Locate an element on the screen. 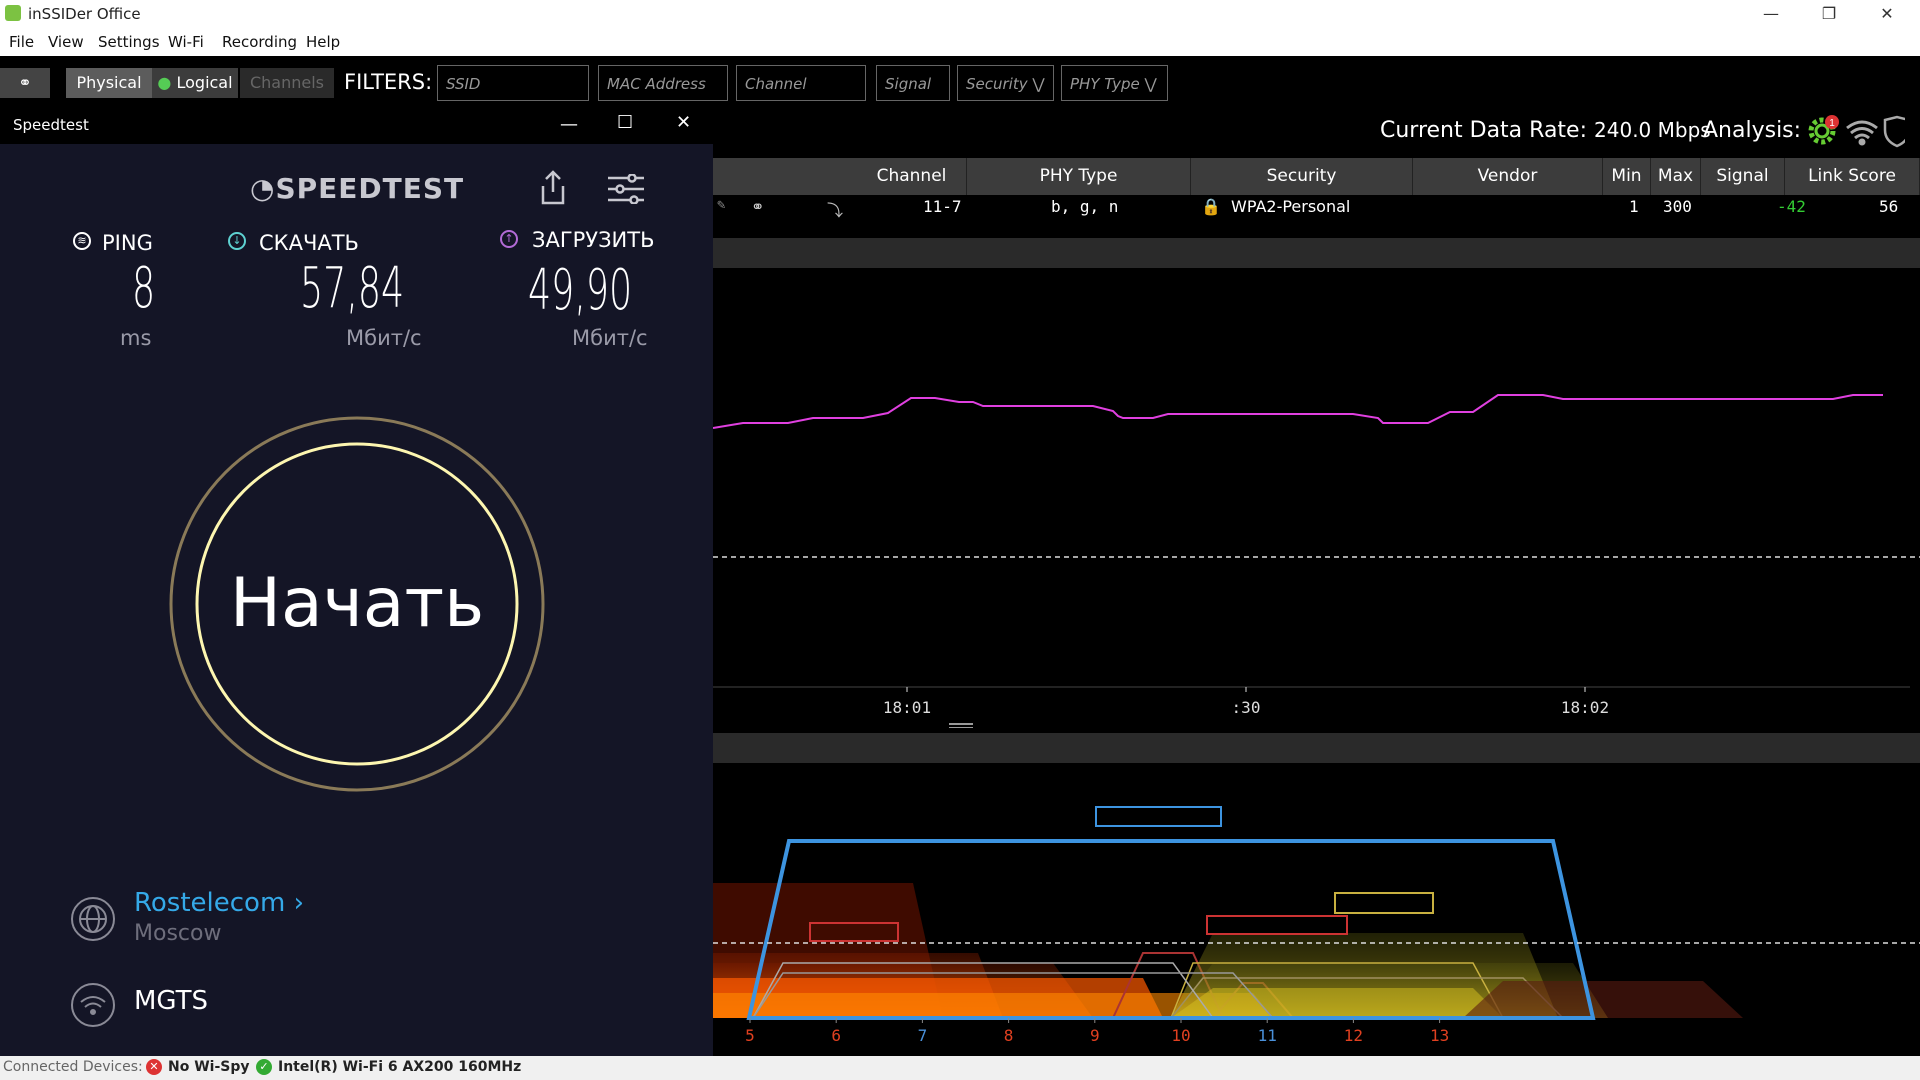 The image size is (1920, 1080). ping-unit: ms is located at coordinates (136, 338).